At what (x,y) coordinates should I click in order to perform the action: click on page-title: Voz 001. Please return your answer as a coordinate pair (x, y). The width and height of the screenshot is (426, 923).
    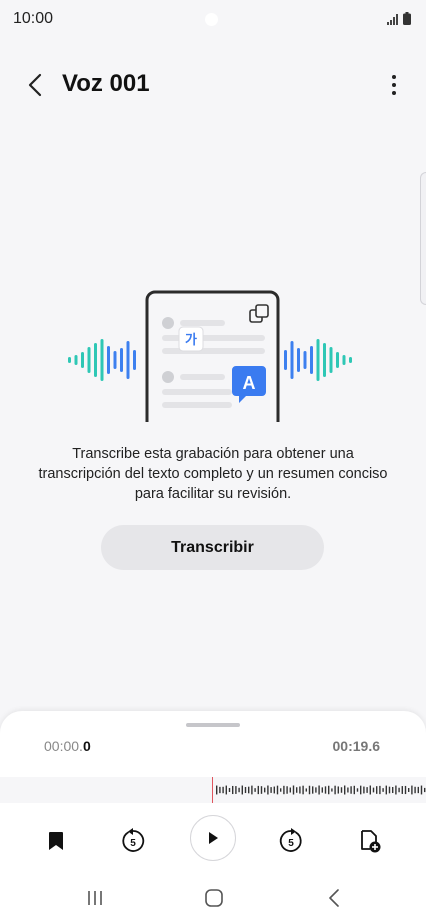
    Looking at the image, I should click on (106, 83).